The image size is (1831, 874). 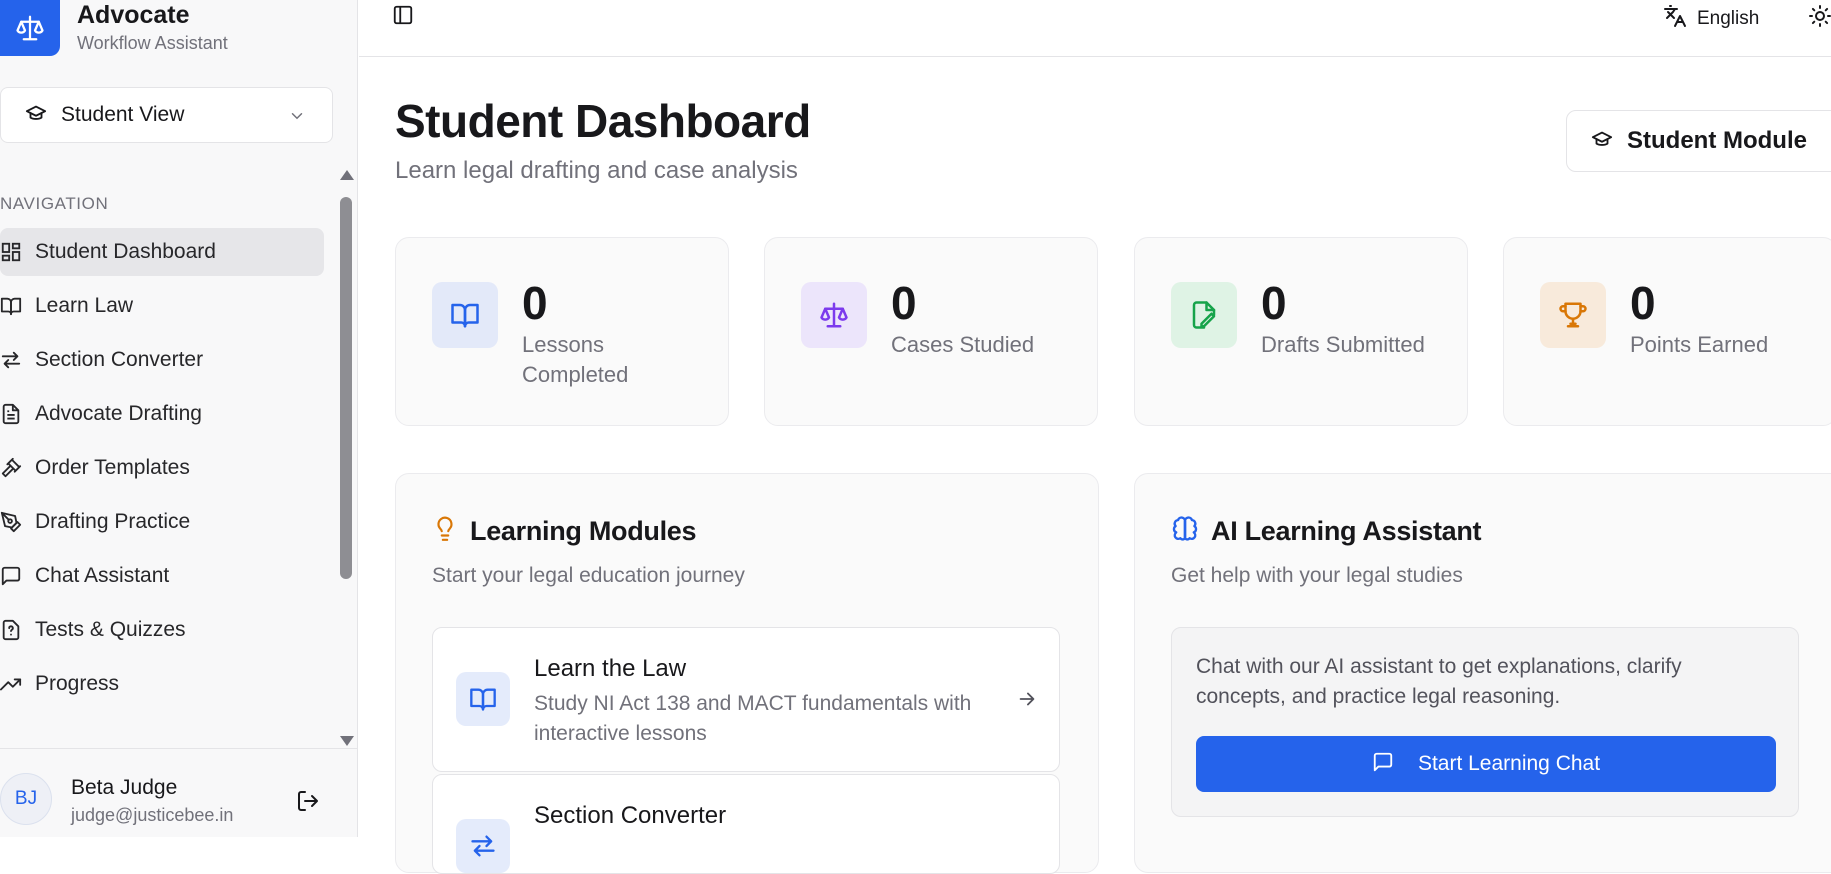 I want to click on ai-assistant-header: AI Learning Assistant, so click(x=1326, y=531).